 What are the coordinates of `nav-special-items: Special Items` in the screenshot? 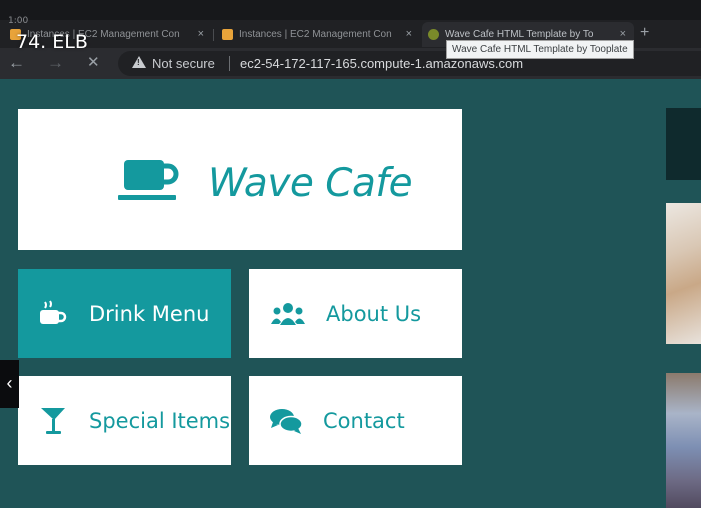 It's located at (124, 420).